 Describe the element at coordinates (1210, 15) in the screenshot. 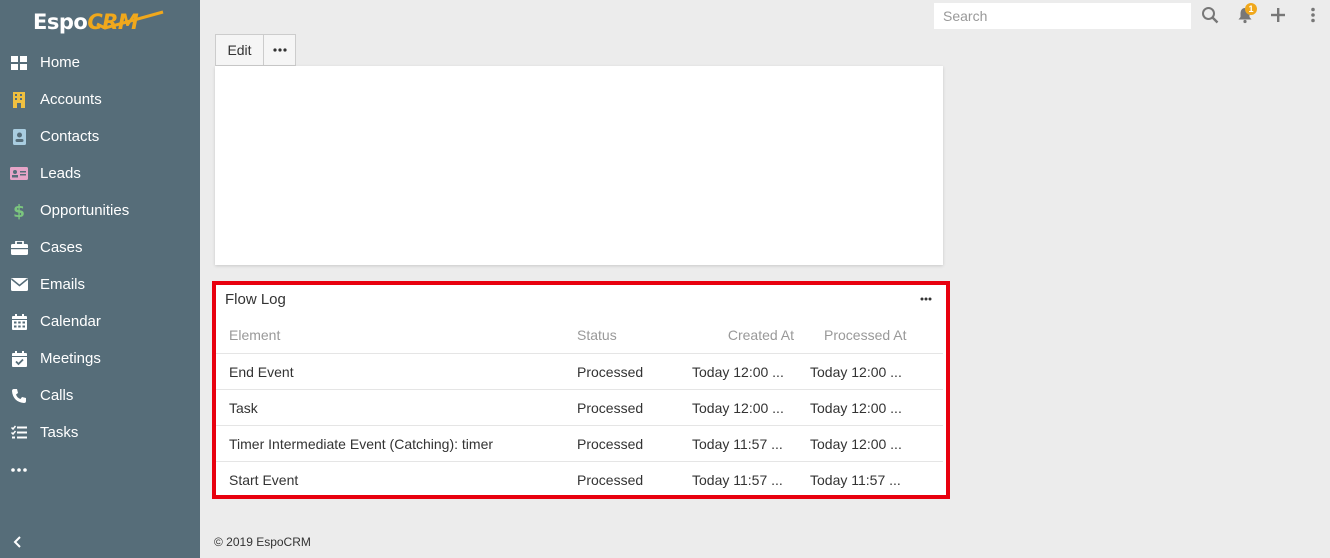

I see `search-icon` at that location.